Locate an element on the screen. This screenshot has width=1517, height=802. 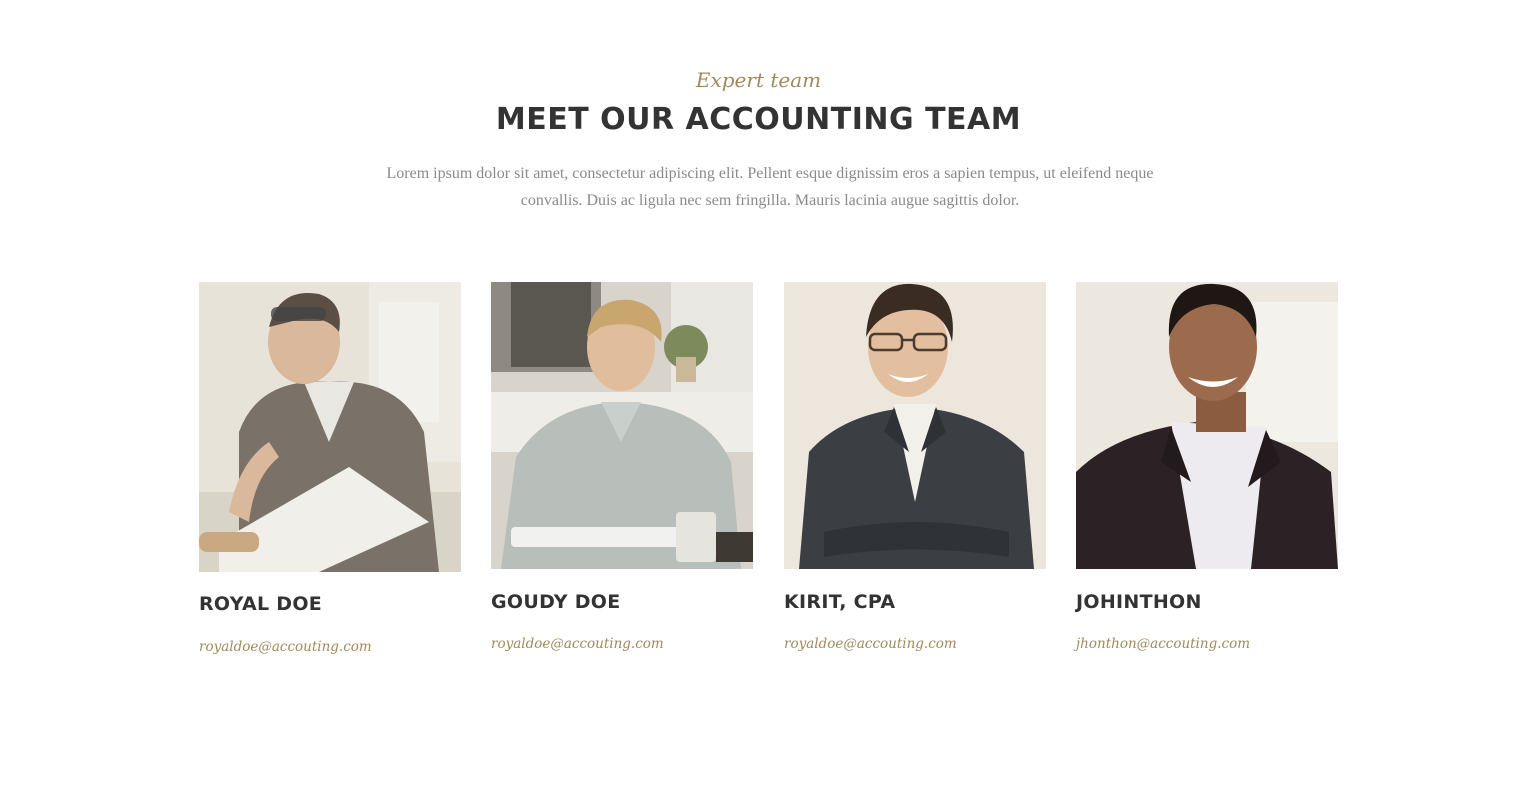
section-title: MEET OUR ACCOUNTING TEAM is located at coordinates (758, 119).